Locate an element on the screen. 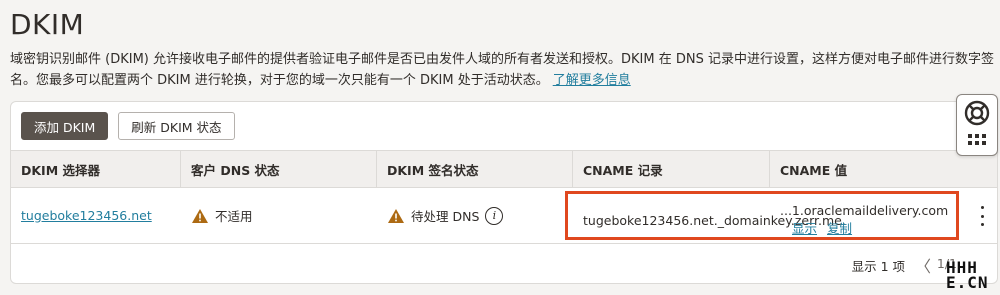 The height and width of the screenshot is (295, 1000). header-dns-status: 客户 DNS 状态 is located at coordinates (279, 169).